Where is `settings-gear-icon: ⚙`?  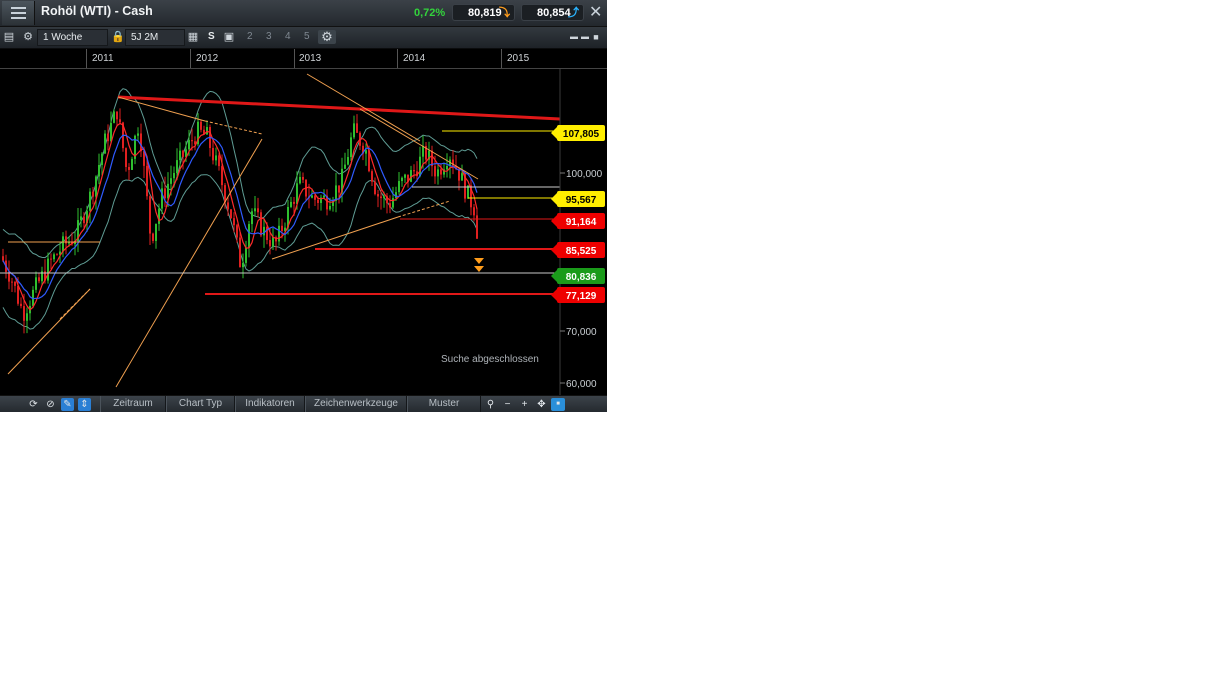 settings-gear-icon: ⚙ is located at coordinates (327, 37).